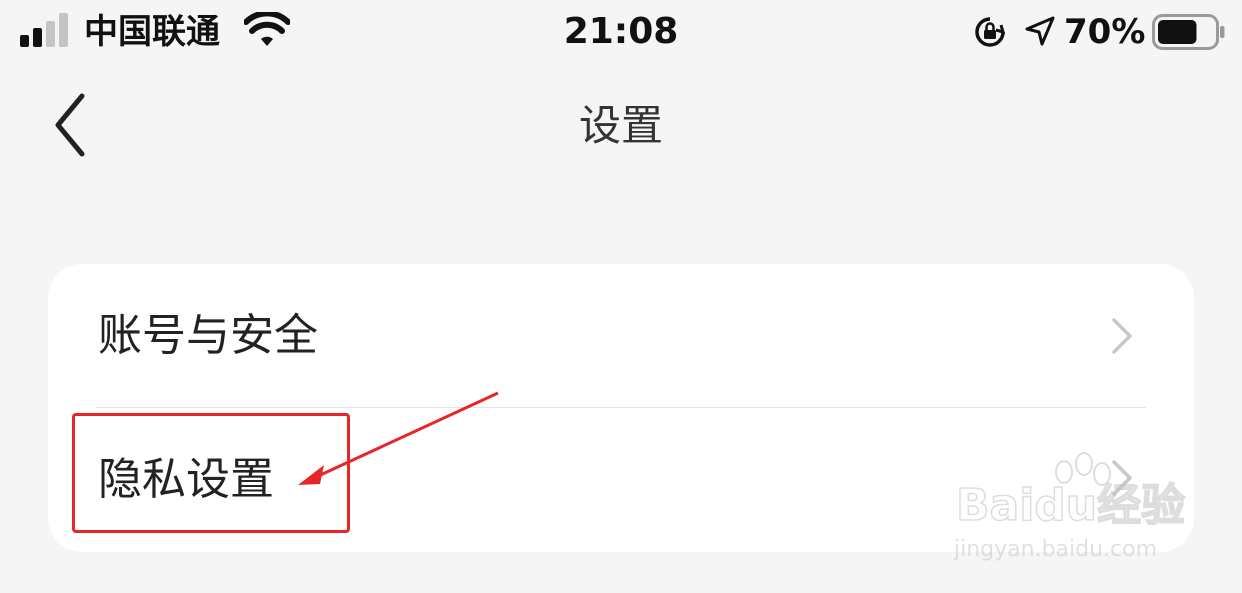  I want to click on watermark-brand: Baidu经验, so click(1070, 505).